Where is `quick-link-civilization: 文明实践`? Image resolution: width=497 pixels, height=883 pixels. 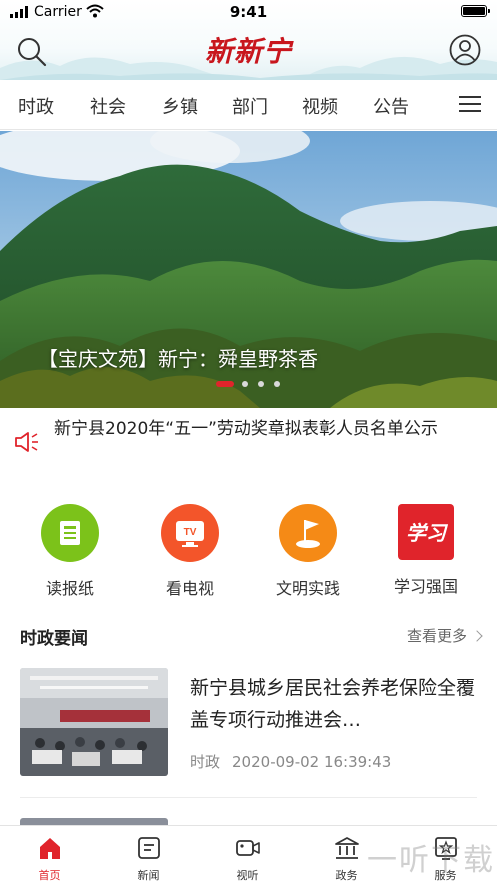 quick-link-civilization: 文明实践 is located at coordinates (308, 547).